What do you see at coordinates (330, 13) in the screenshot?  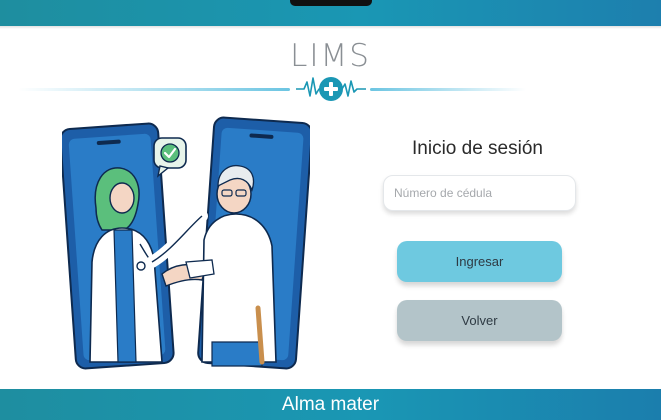 I see `top-bar` at bounding box center [330, 13].